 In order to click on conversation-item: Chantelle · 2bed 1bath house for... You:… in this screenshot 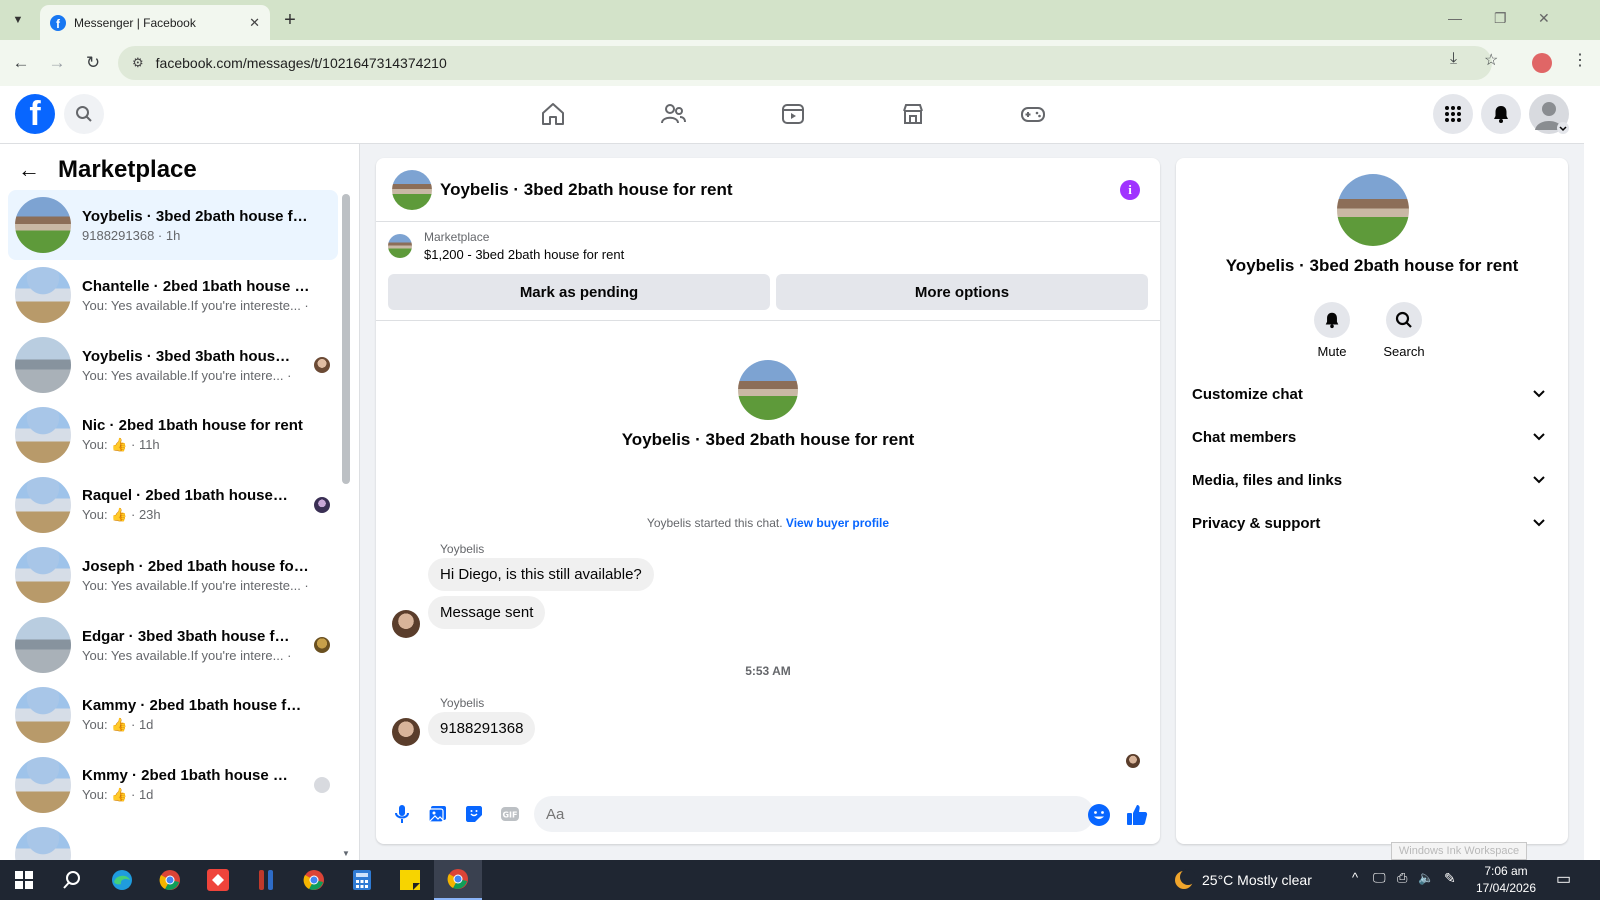, I will do `click(173, 295)`.